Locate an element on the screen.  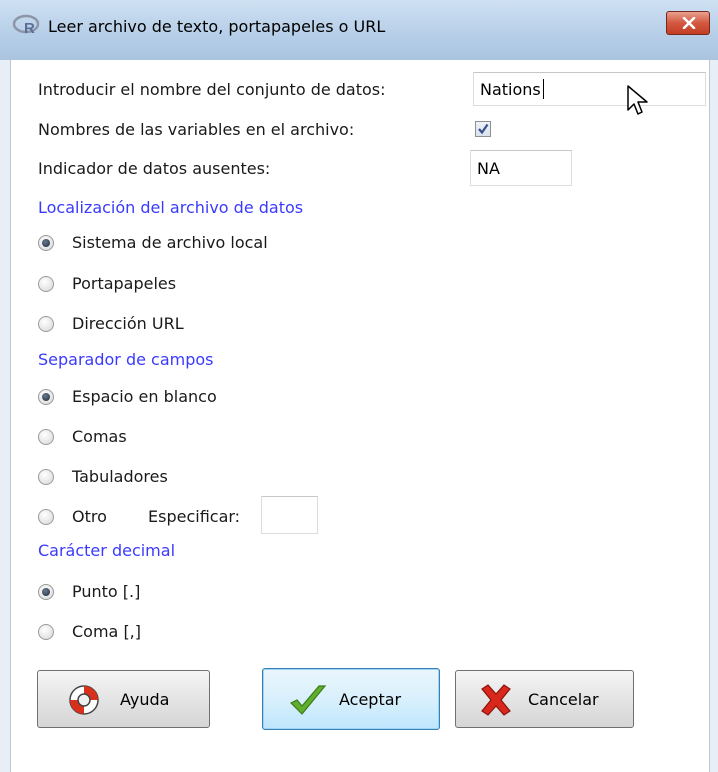
location-heading: Localización del archivo de datos is located at coordinates (171, 207).